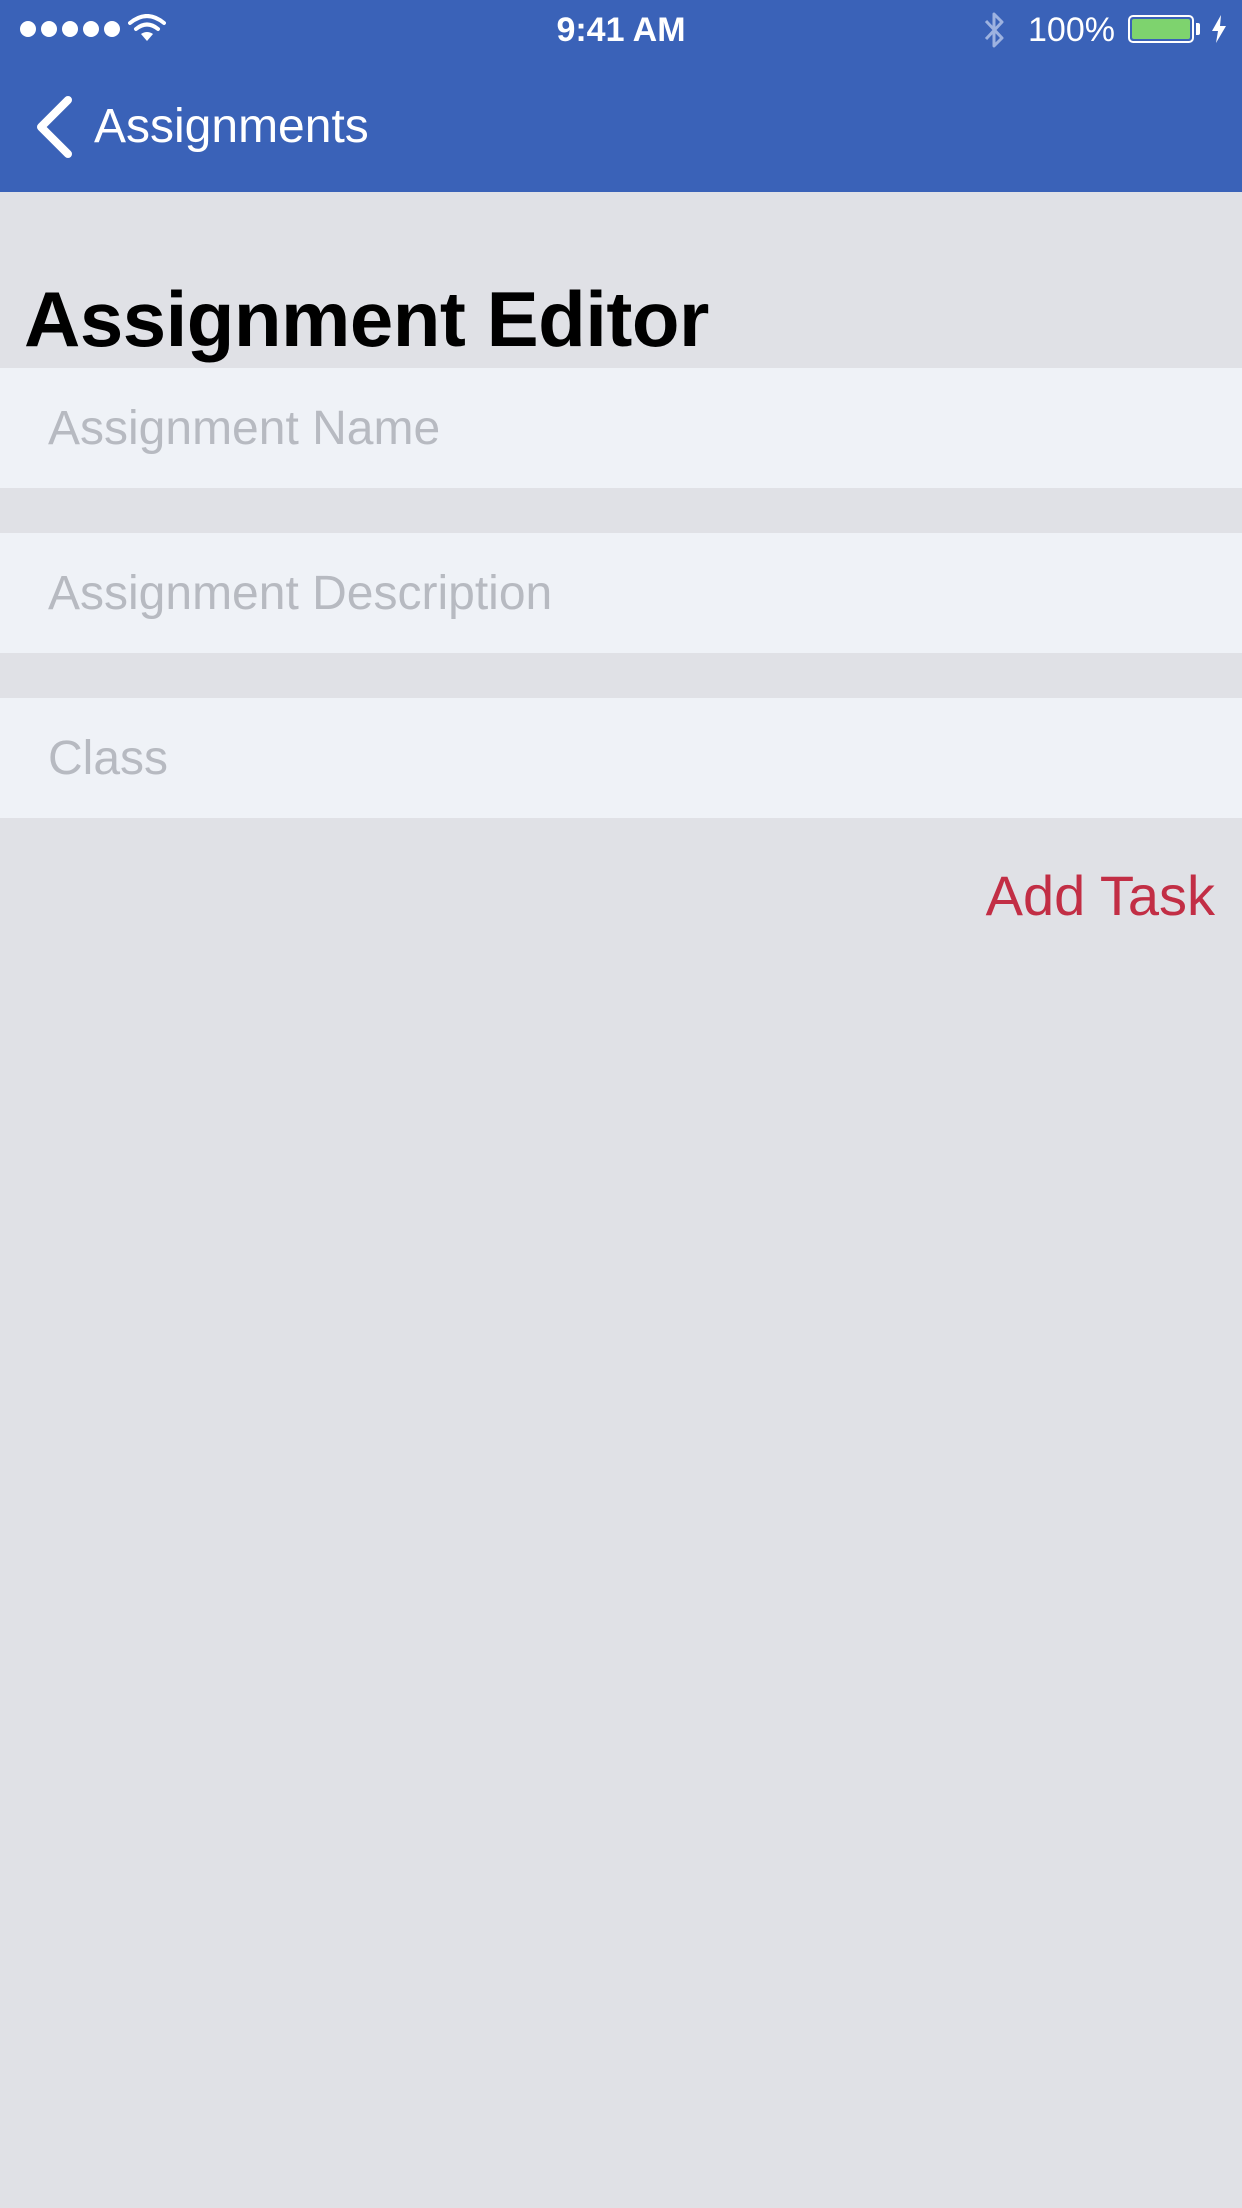 The width and height of the screenshot is (1242, 2208). I want to click on assignment-description-input, so click(621, 593).